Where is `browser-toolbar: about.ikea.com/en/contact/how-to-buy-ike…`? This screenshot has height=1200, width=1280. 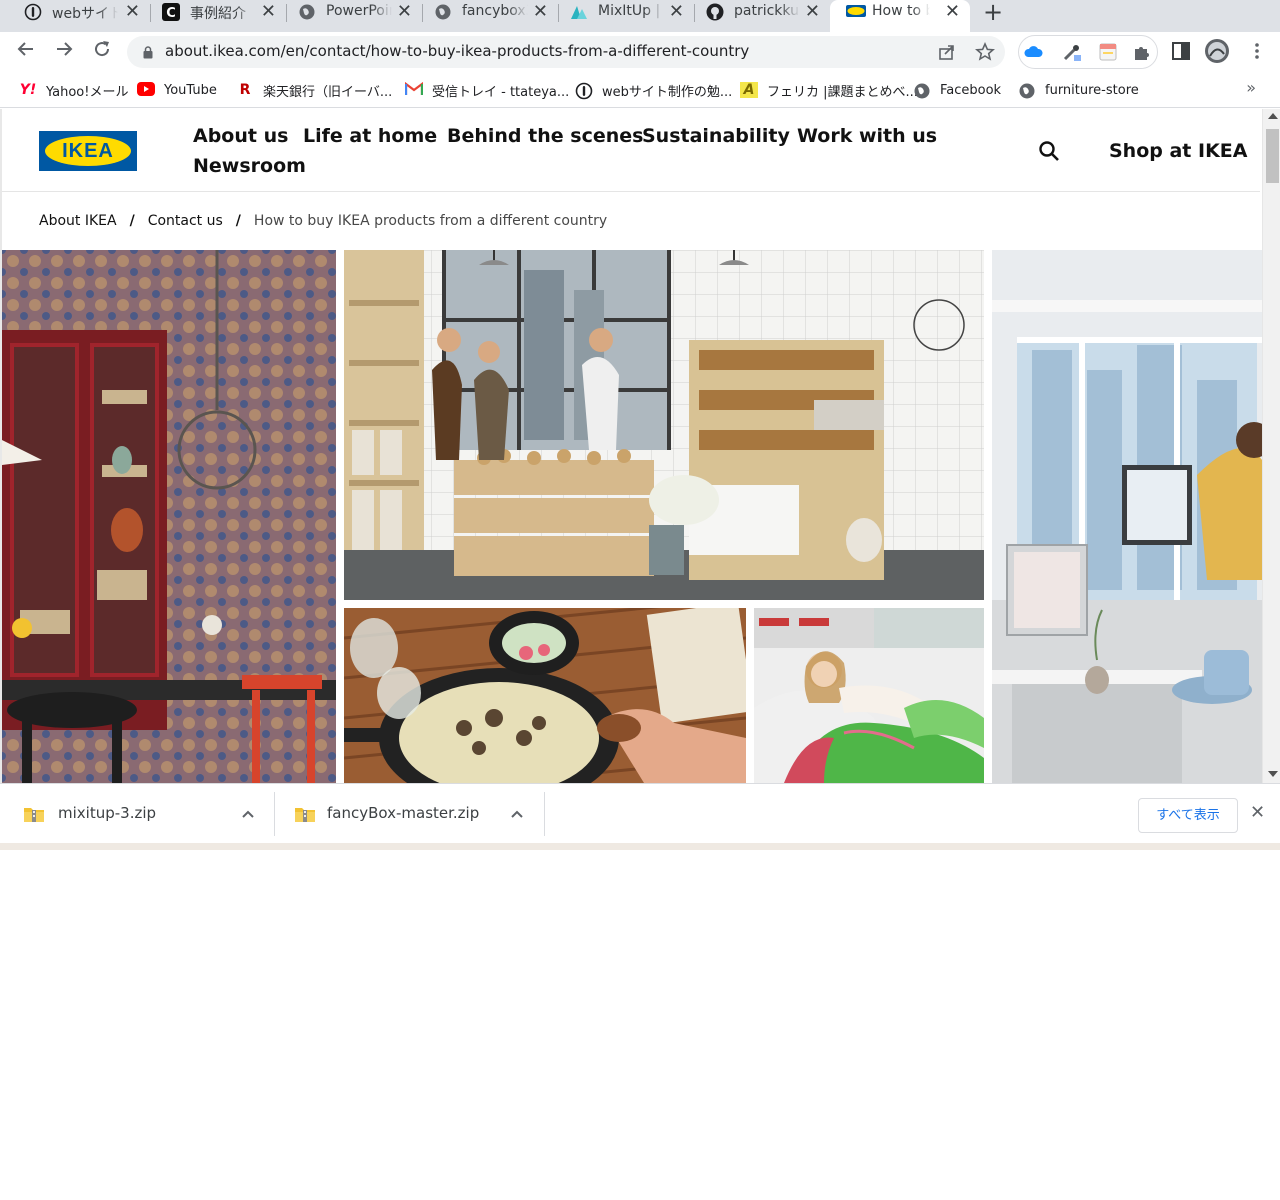 browser-toolbar: about.ikea.com/en/contact/how-to-buy-ike… is located at coordinates (640, 52).